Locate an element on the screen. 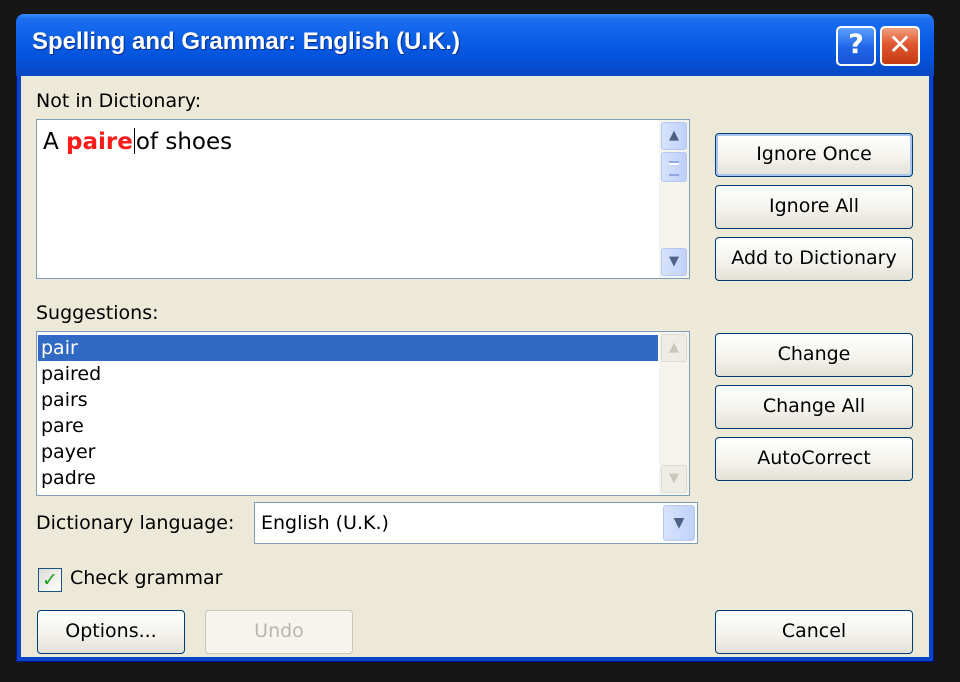 The image size is (960, 682). ignore-once-button: Ignore Once is located at coordinates (814, 155).